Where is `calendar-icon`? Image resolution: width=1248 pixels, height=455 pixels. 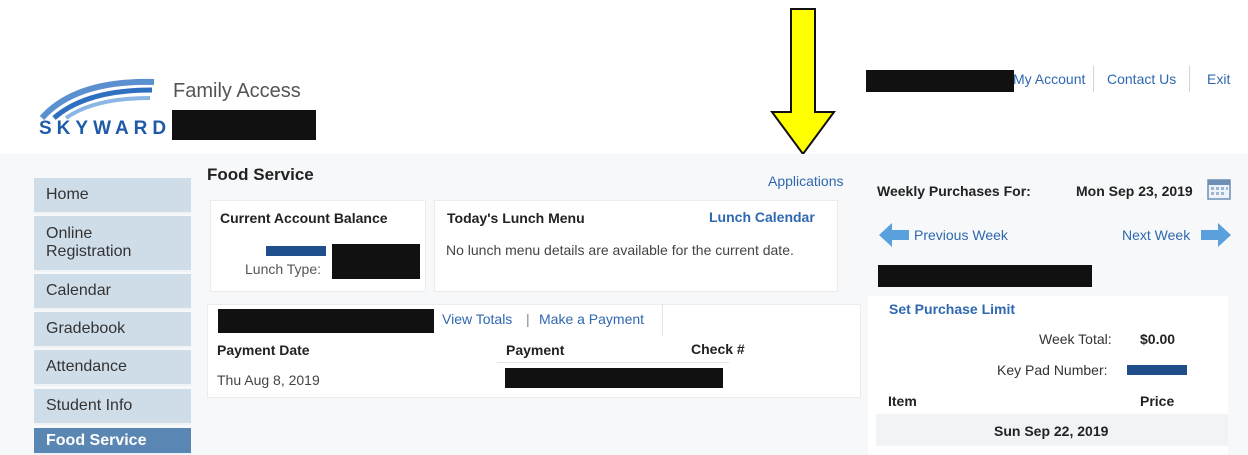
calendar-icon is located at coordinates (1219, 189).